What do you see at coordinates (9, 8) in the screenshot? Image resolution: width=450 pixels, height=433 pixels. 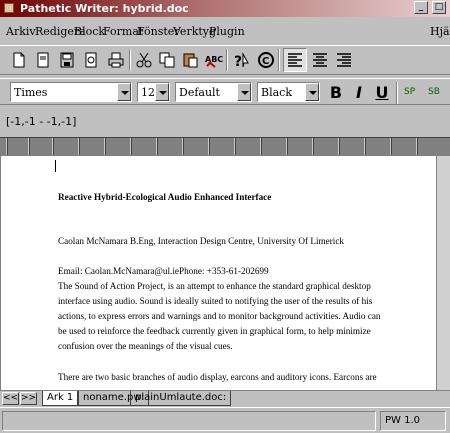 I see `app-icon` at bounding box center [9, 8].